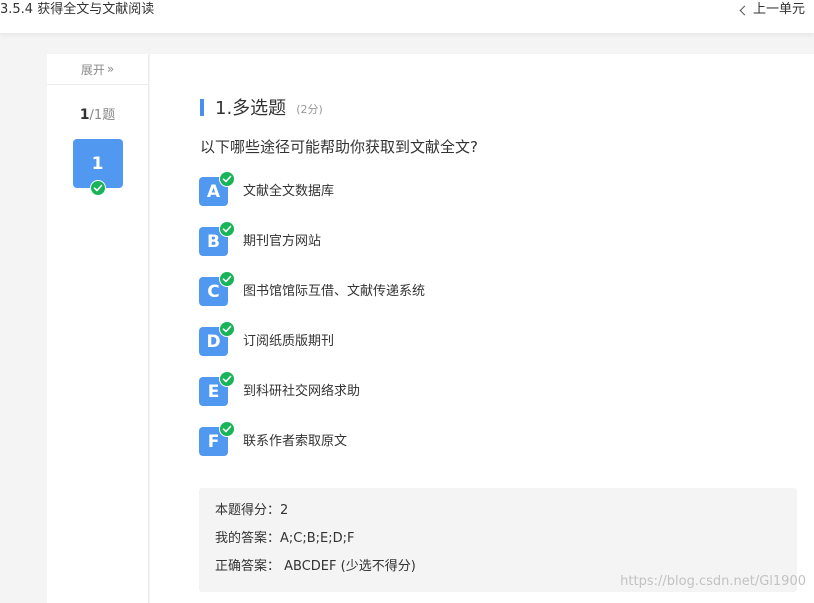 The image size is (814, 603). What do you see at coordinates (213, 191) in the screenshot?
I see `option-letter-text: A` at bounding box center [213, 191].